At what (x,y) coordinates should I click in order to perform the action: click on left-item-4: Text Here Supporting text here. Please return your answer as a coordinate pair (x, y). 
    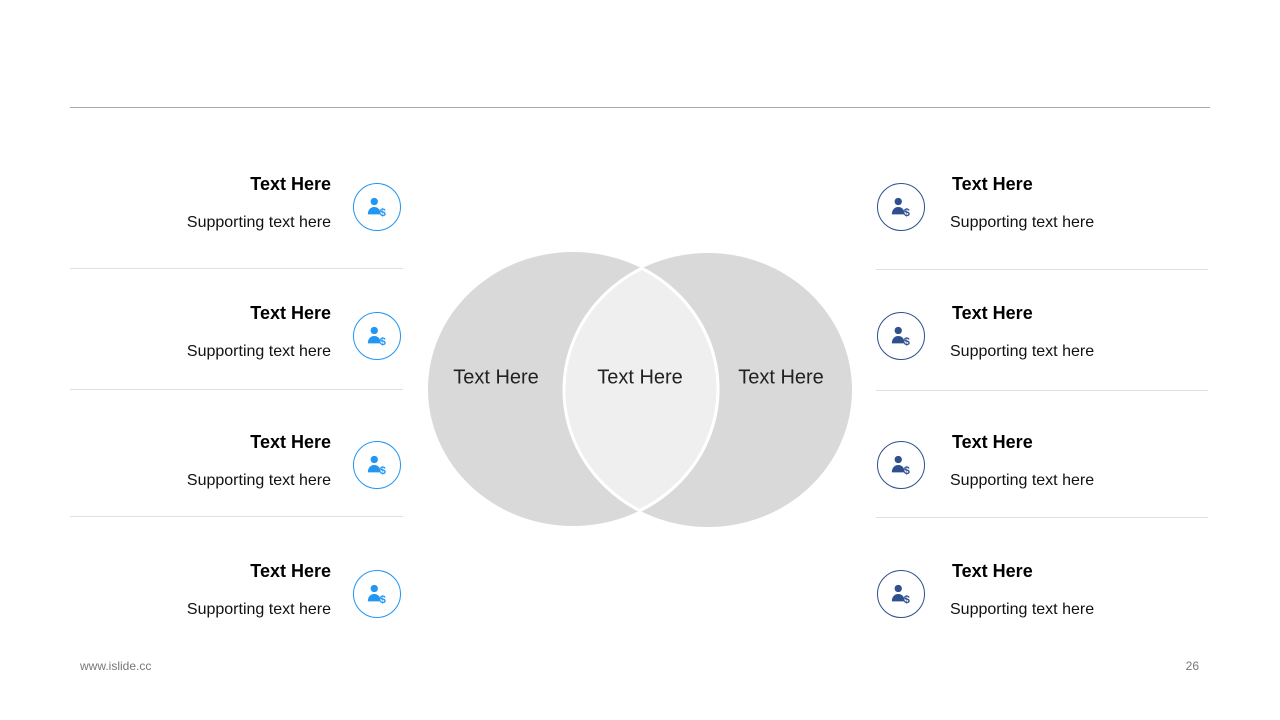
    Looking at the image, I should click on (231, 590).